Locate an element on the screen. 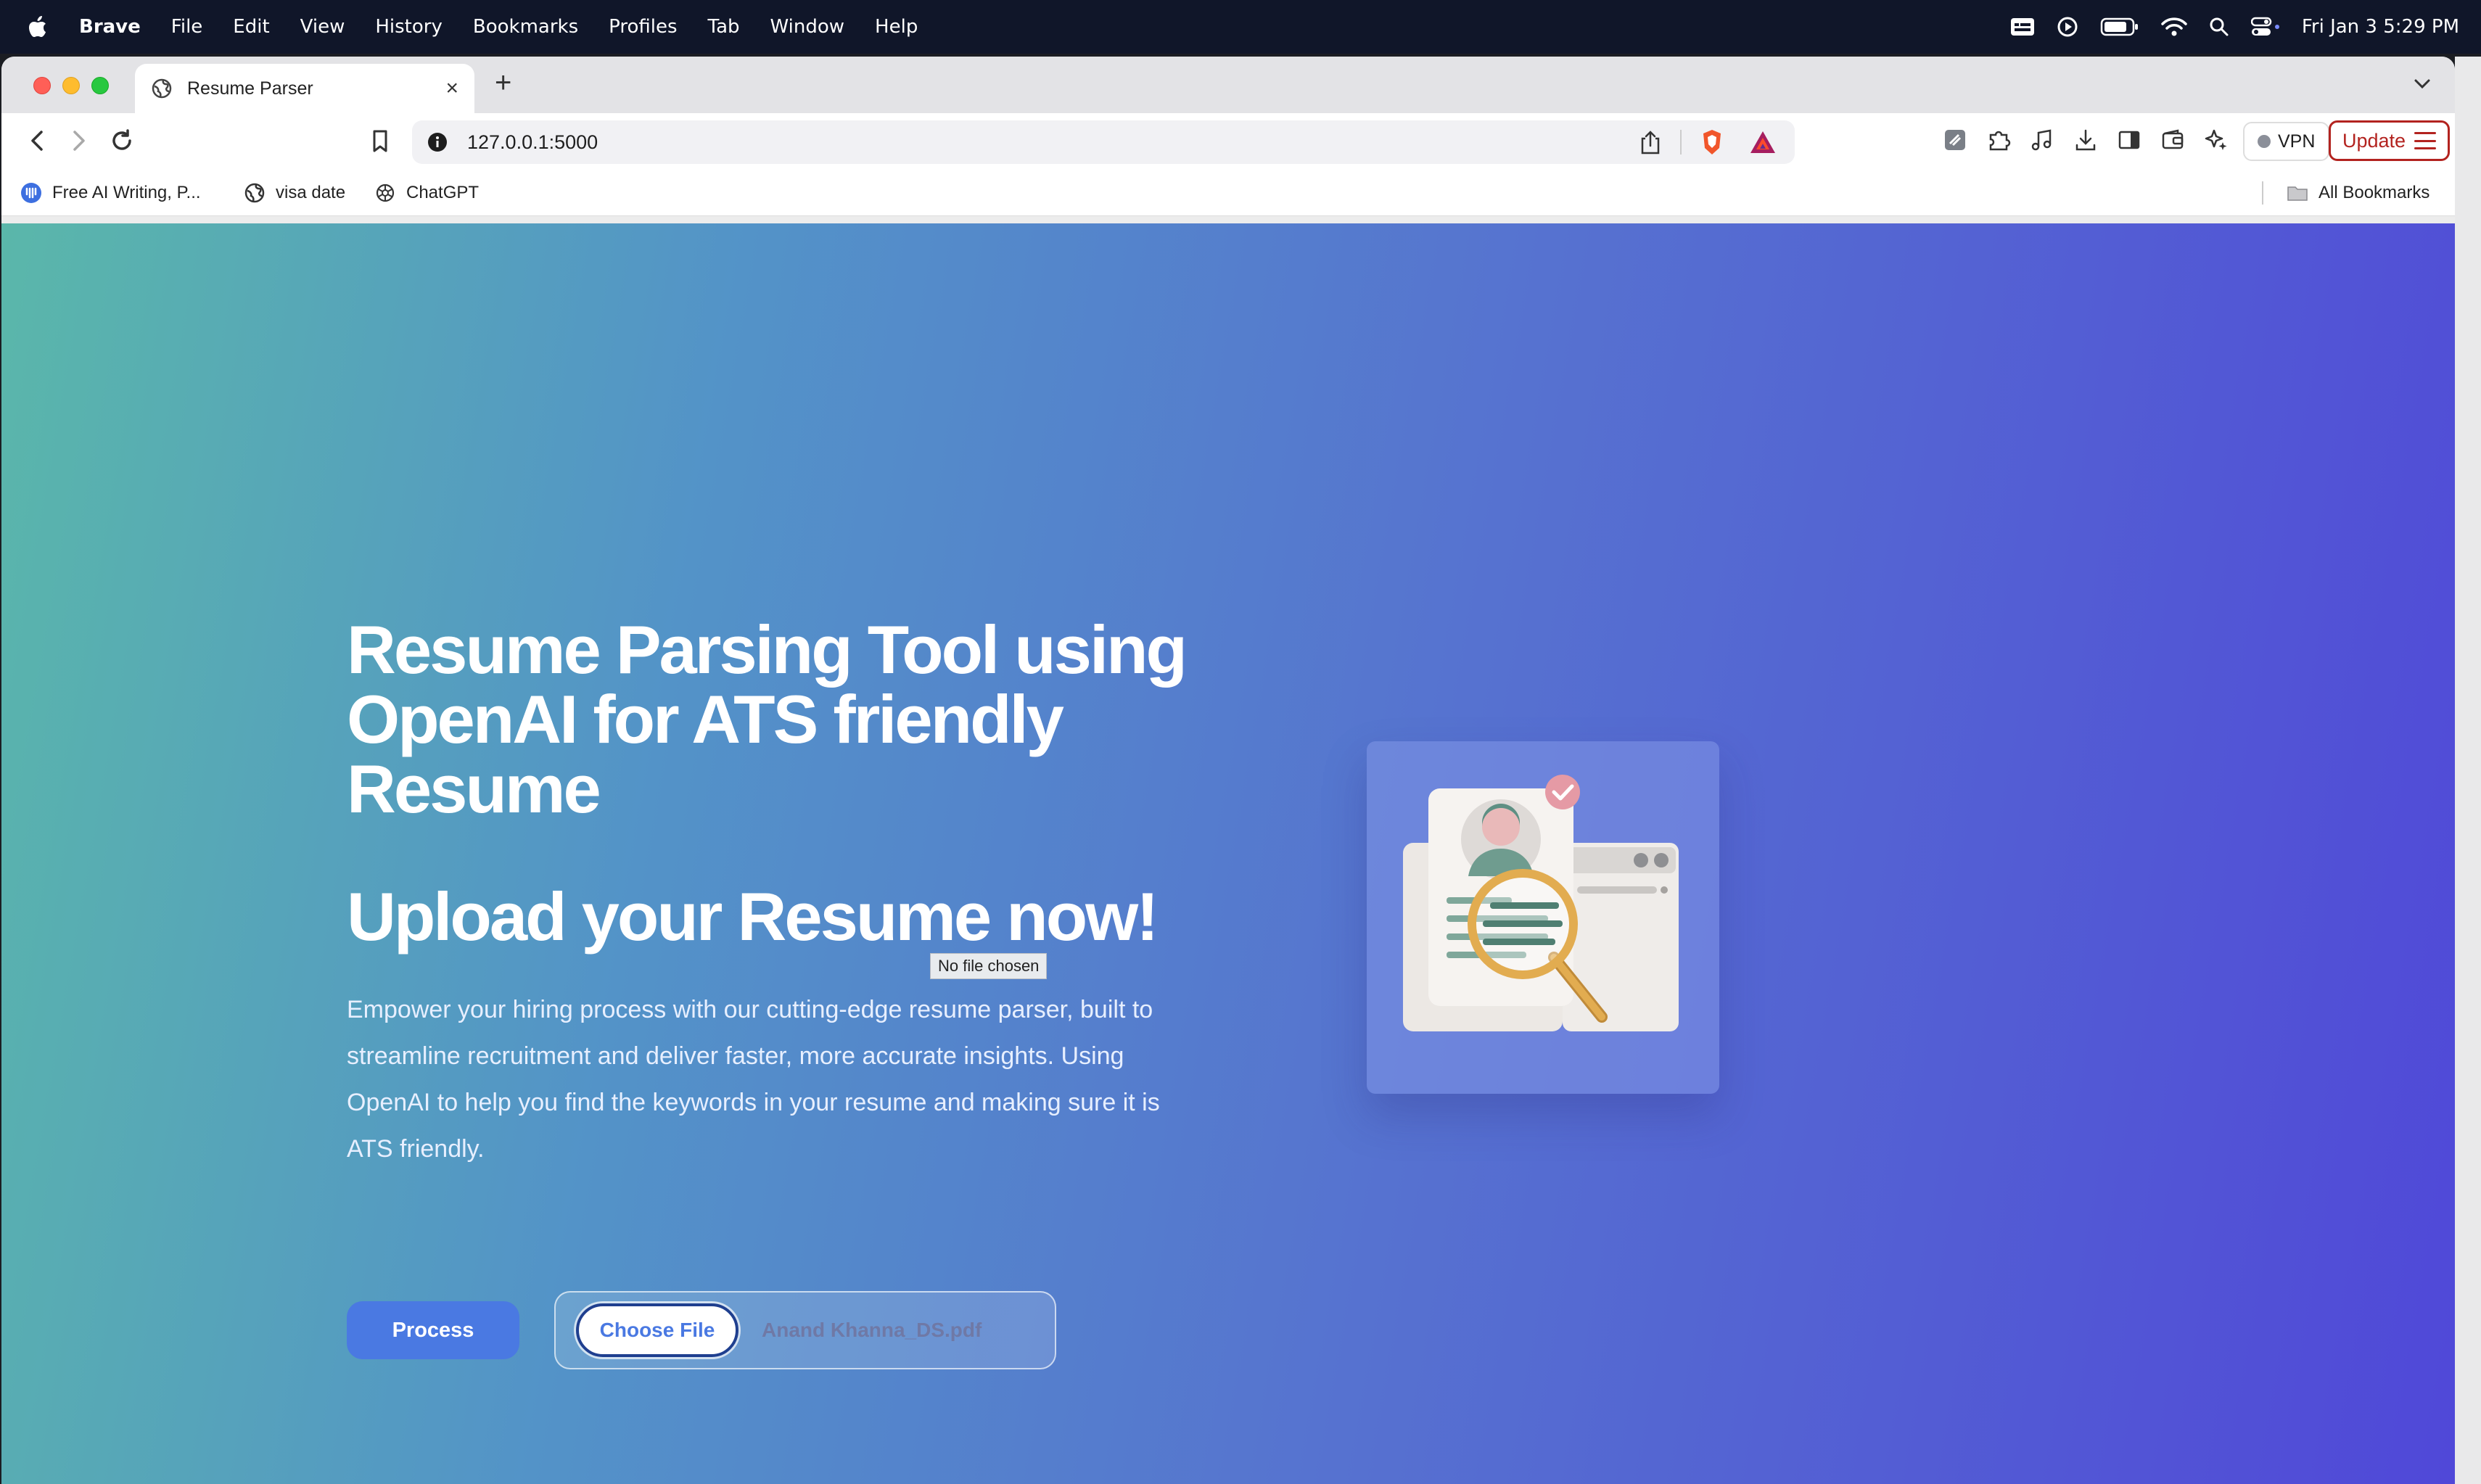 This screenshot has width=2481, height=1484. folder-icon is located at coordinates (2297, 193).